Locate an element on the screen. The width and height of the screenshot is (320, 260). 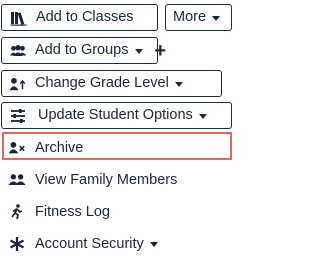
menu-item-label: Account Security is located at coordinates (89, 244).